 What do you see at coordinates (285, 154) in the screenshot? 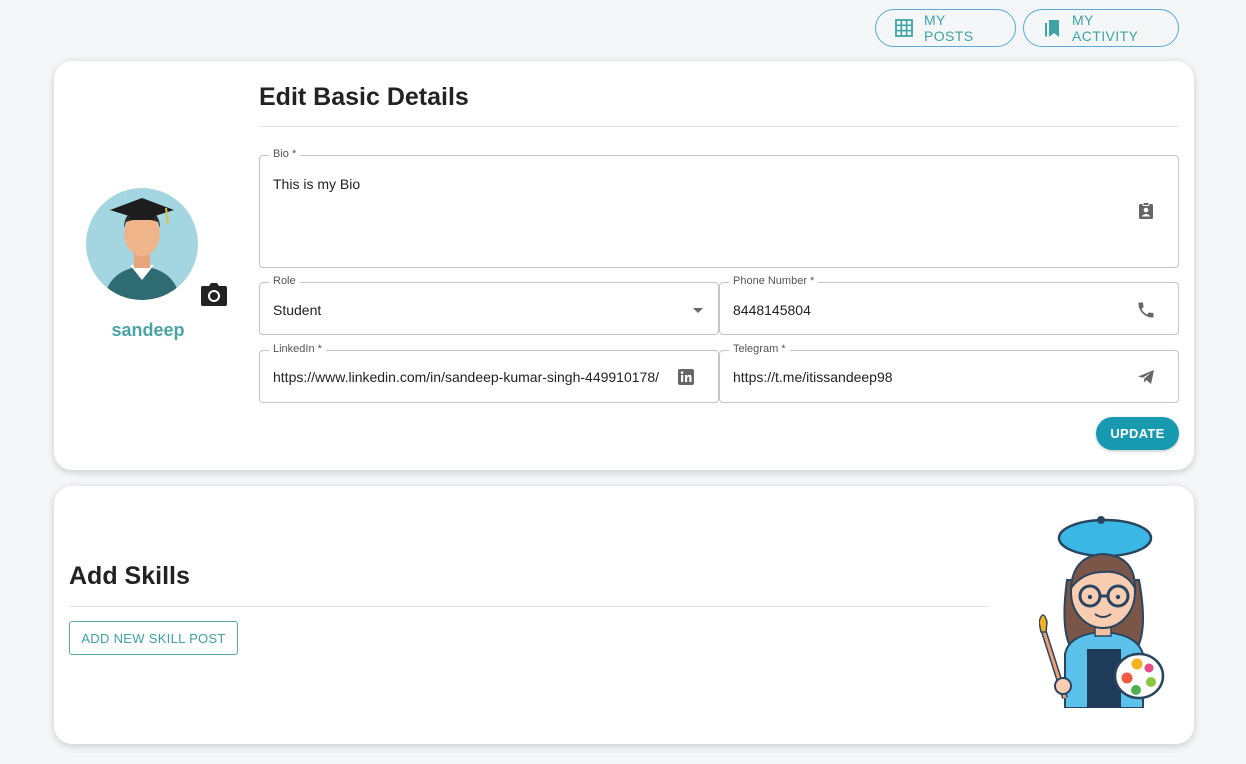
I see `bio-label: Bio *` at bounding box center [285, 154].